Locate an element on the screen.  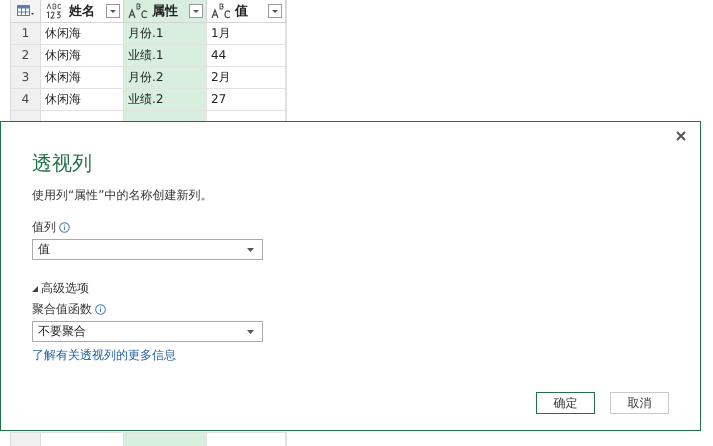
row-number: 4 is located at coordinates (26, 99).